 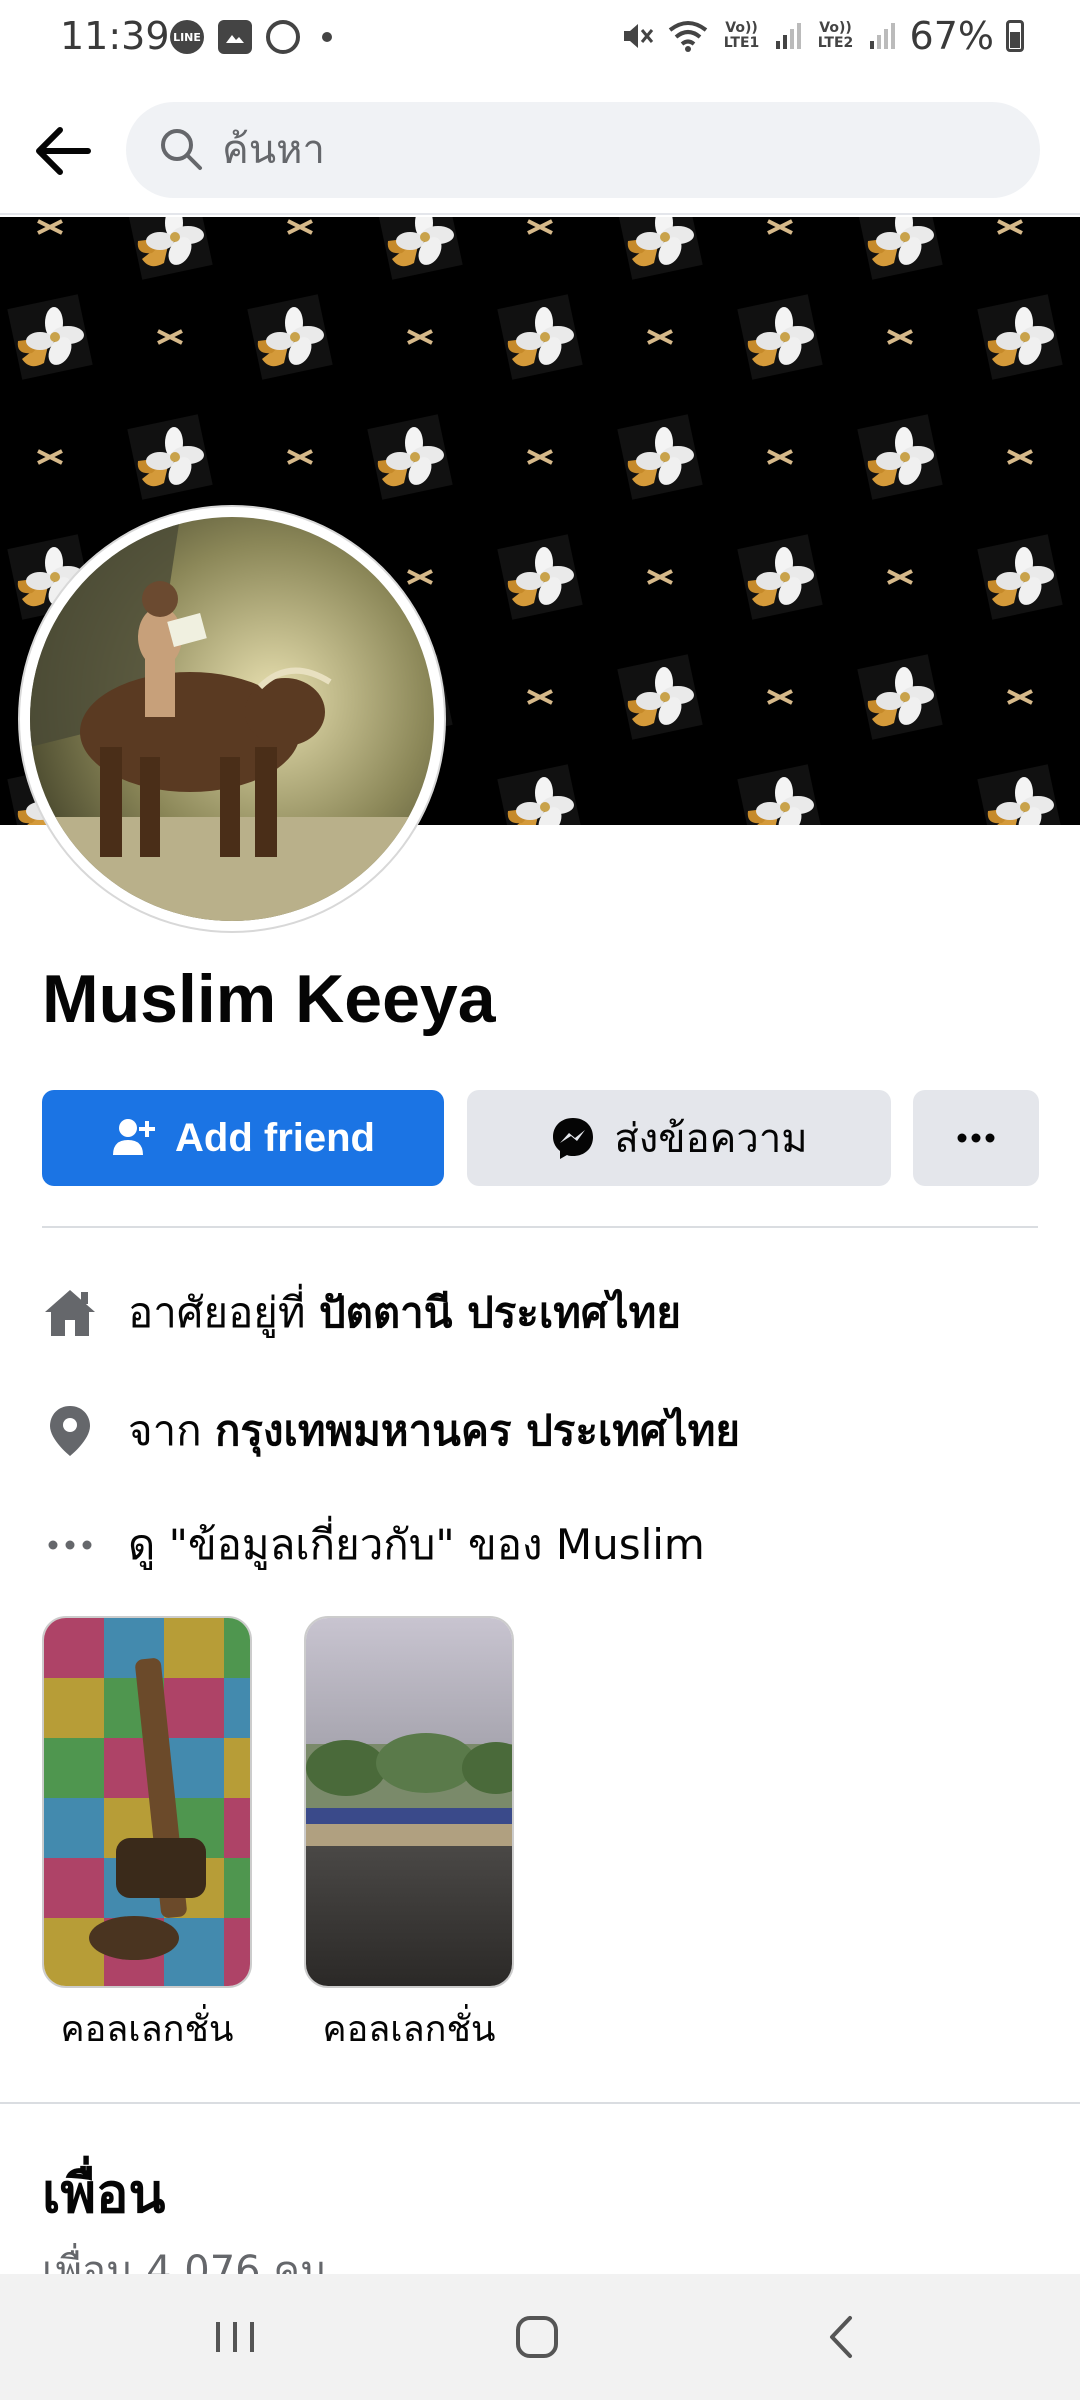 I want to click on lives-in-row: อาศัยอยู่ที่ ปัตตานี ประเทศไทย, so click(x=361, y=1313).